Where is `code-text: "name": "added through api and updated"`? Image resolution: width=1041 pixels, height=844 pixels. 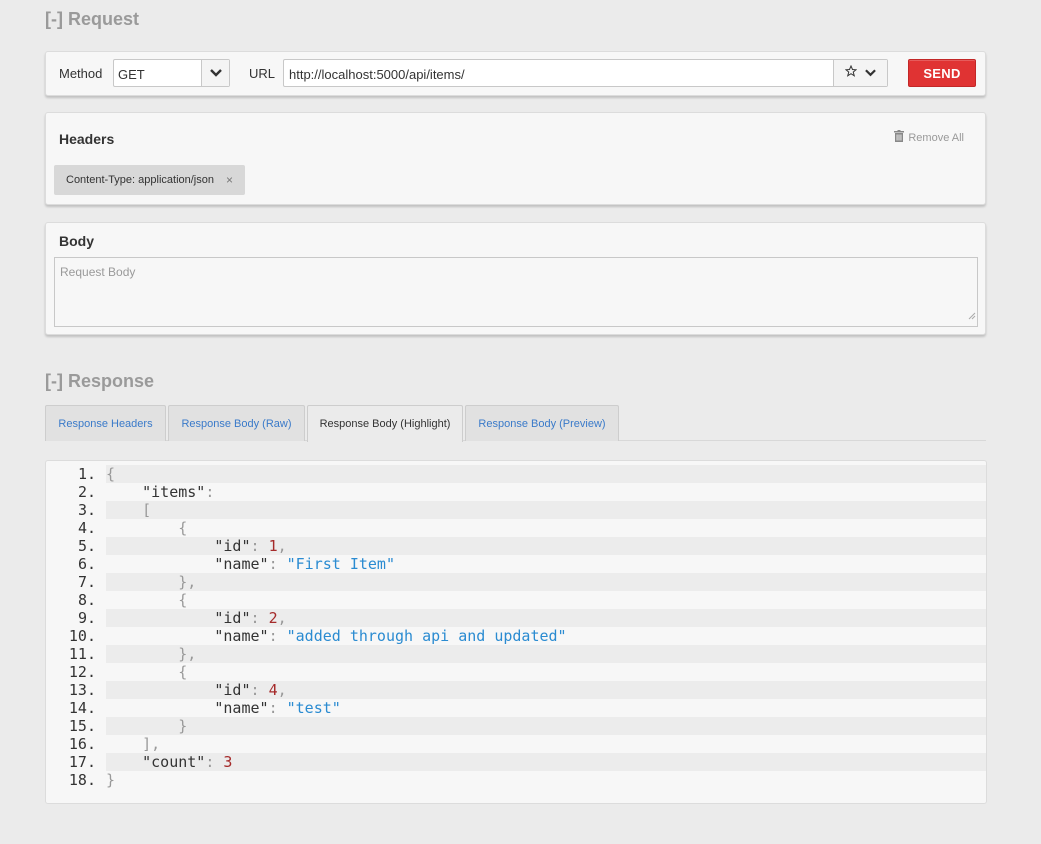 code-text: "name": "added through api and updated" is located at coordinates (336, 636).